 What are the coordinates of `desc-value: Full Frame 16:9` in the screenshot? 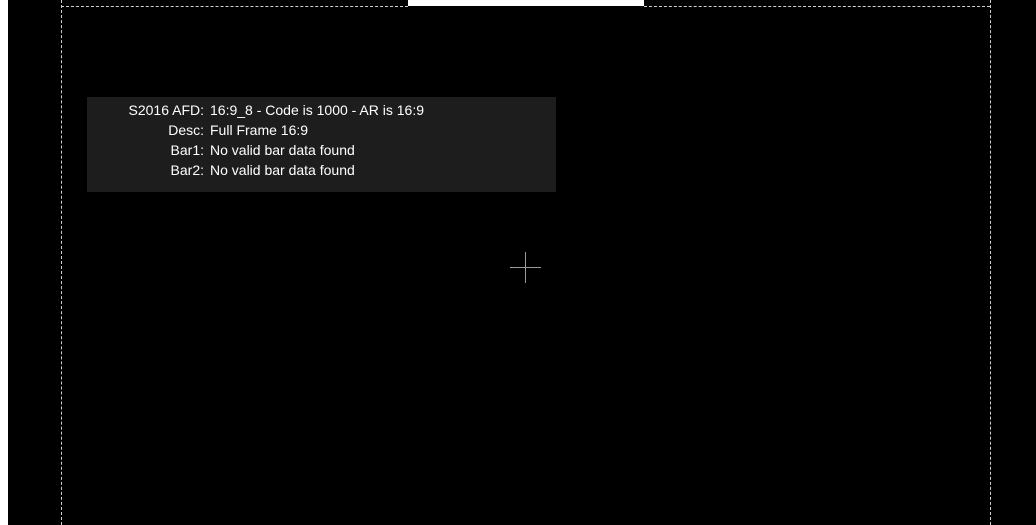 It's located at (259, 130).